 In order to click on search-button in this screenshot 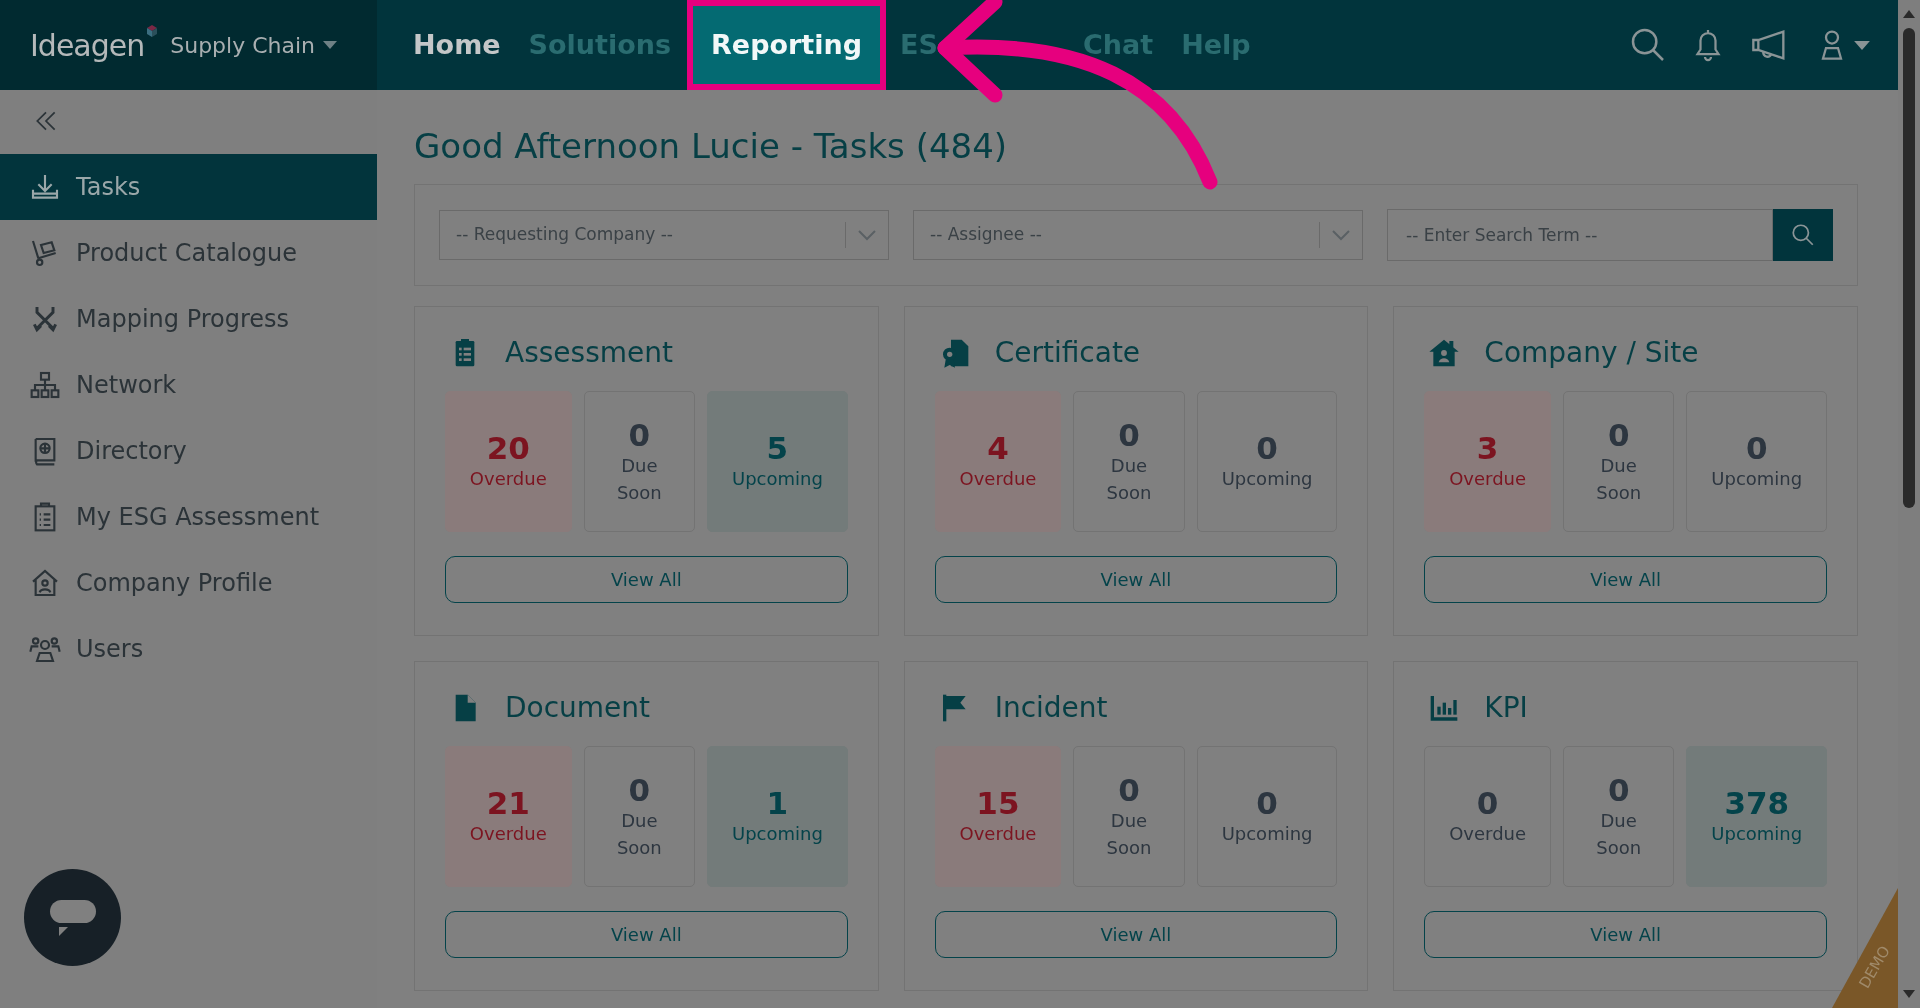, I will do `click(1803, 235)`.